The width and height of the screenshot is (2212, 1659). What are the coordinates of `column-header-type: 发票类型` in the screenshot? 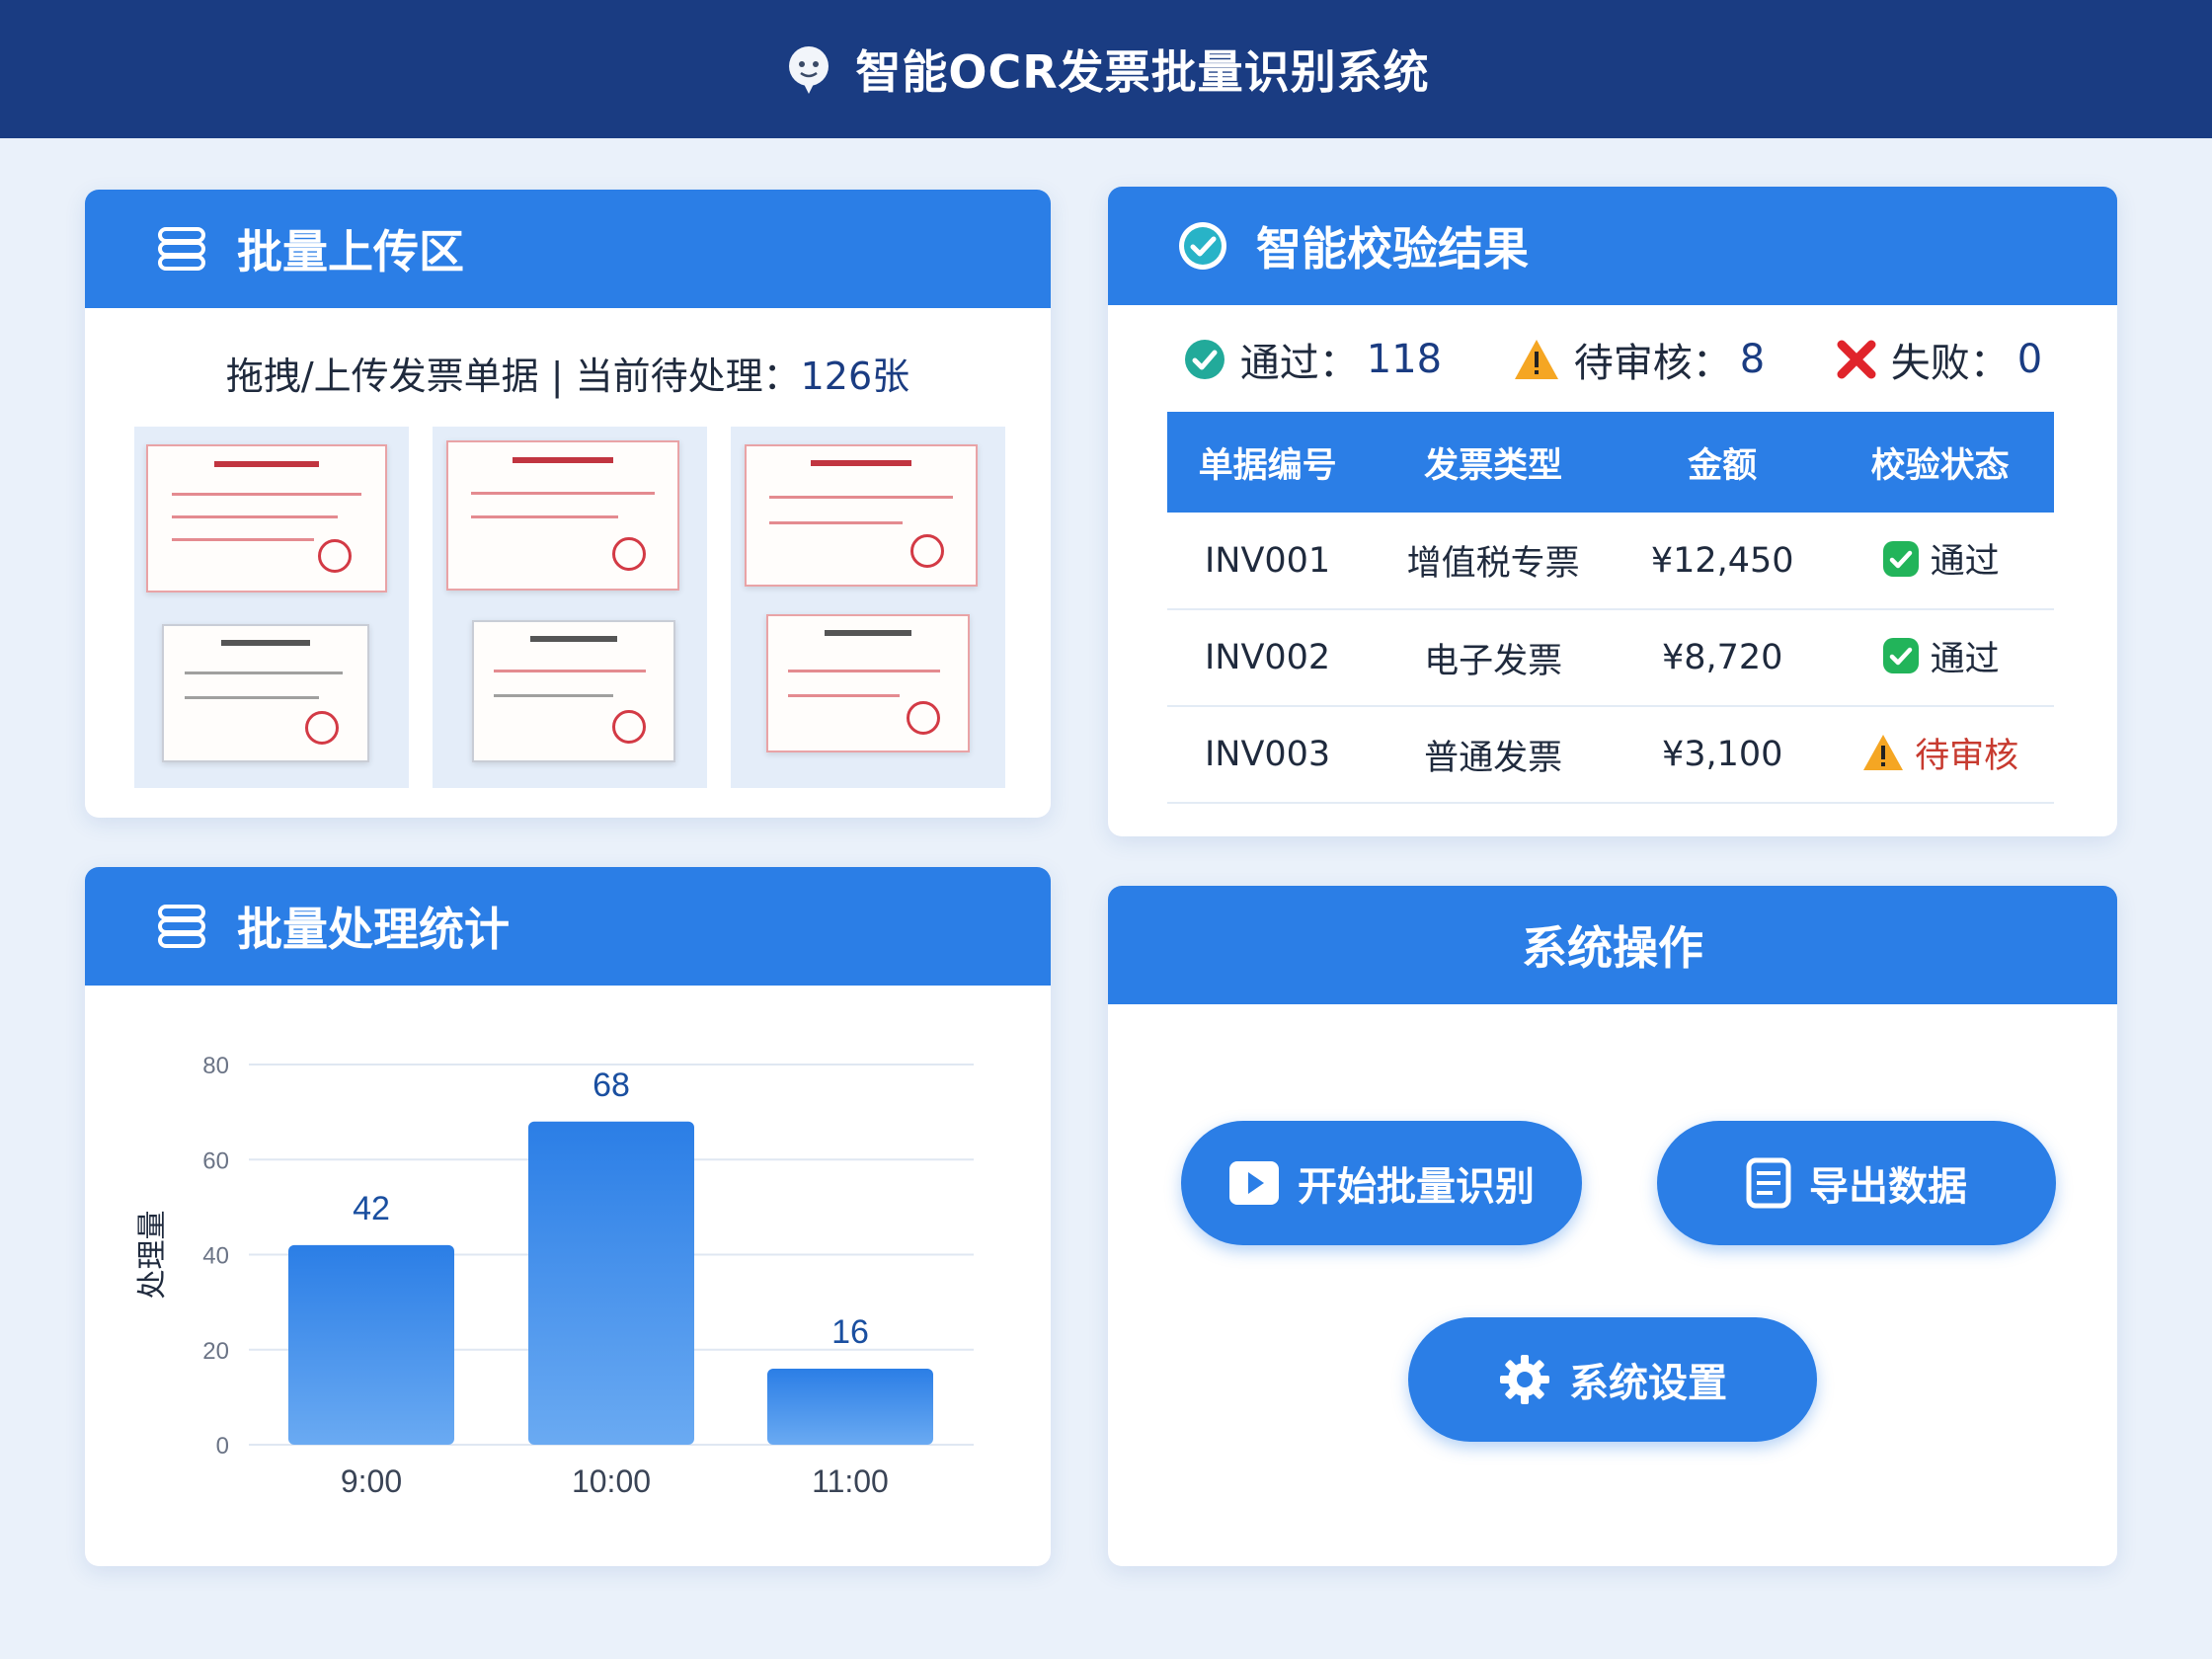 It's located at (1494, 463).